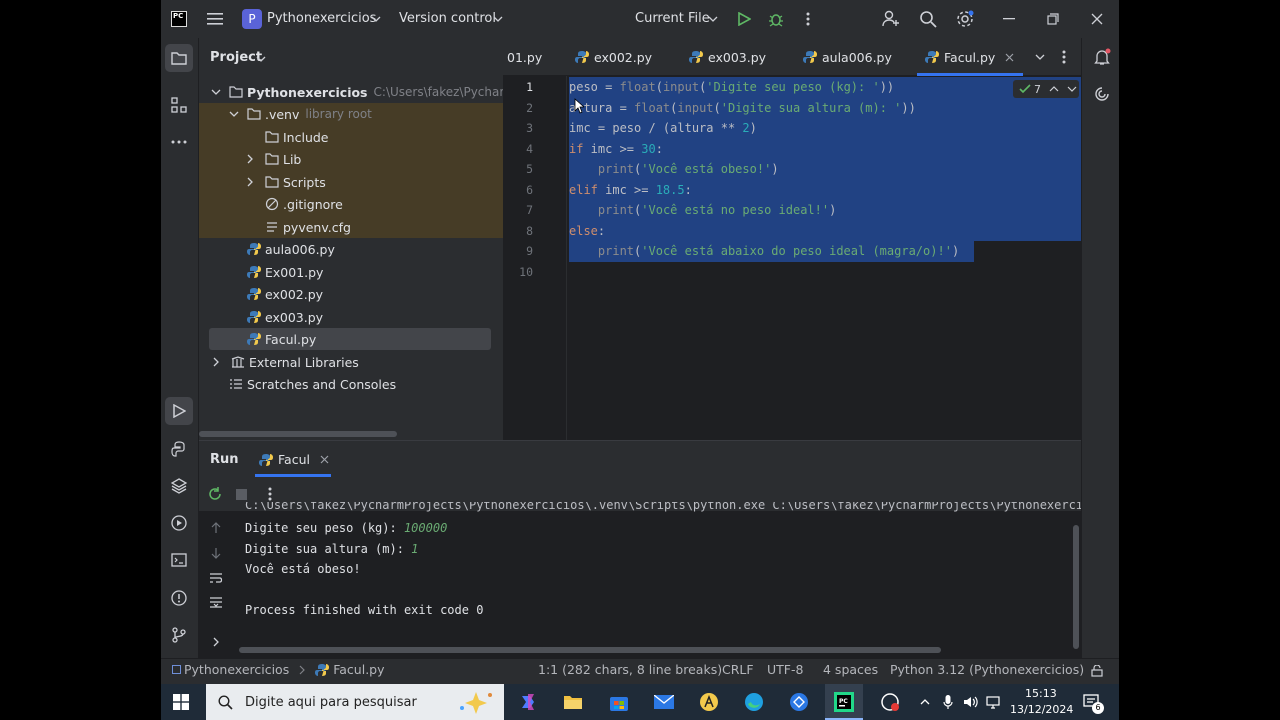  Describe the element at coordinates (304, 204) in the screenshot. I see `tree-gitignore: .gitignore` at that location.